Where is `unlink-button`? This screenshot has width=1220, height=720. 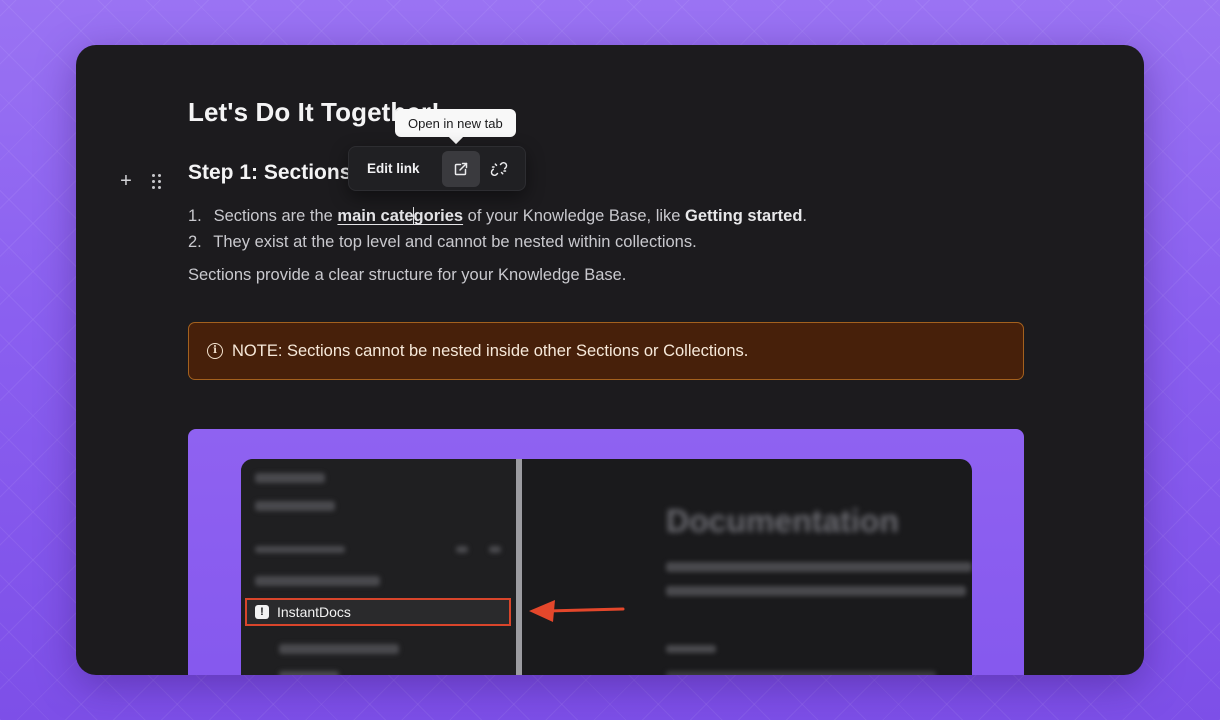
unlink-button is located at coordinates (499, 169).